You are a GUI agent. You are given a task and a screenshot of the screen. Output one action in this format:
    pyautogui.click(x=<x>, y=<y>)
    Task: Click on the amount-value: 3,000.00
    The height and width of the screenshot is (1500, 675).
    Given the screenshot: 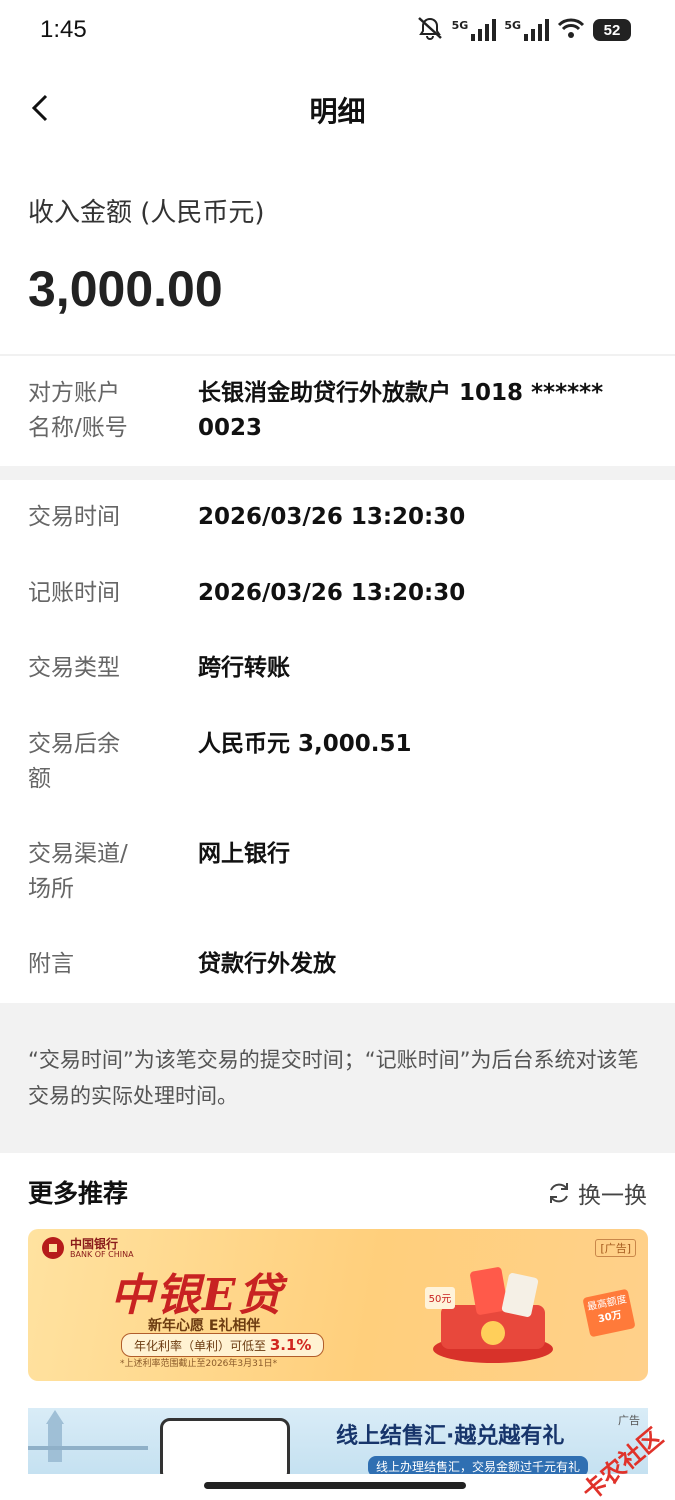 What is the action you would take?
    pyautogui.click(x=125, y=289)
    